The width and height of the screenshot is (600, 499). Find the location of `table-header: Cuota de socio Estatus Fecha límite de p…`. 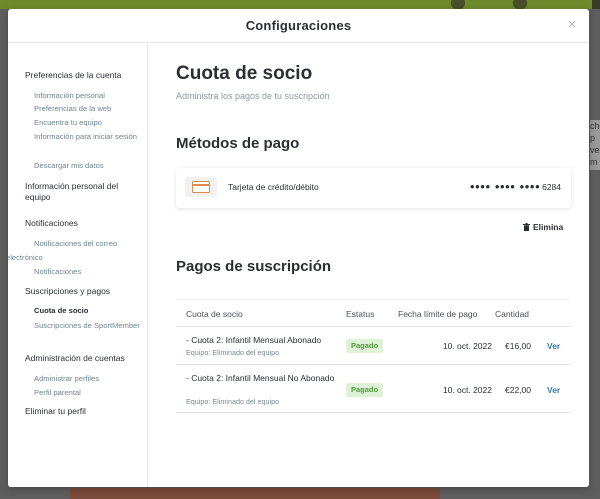

table-header: Cuota de socio Estatus Fecha límite de p… is located at coordinates (373, 313).